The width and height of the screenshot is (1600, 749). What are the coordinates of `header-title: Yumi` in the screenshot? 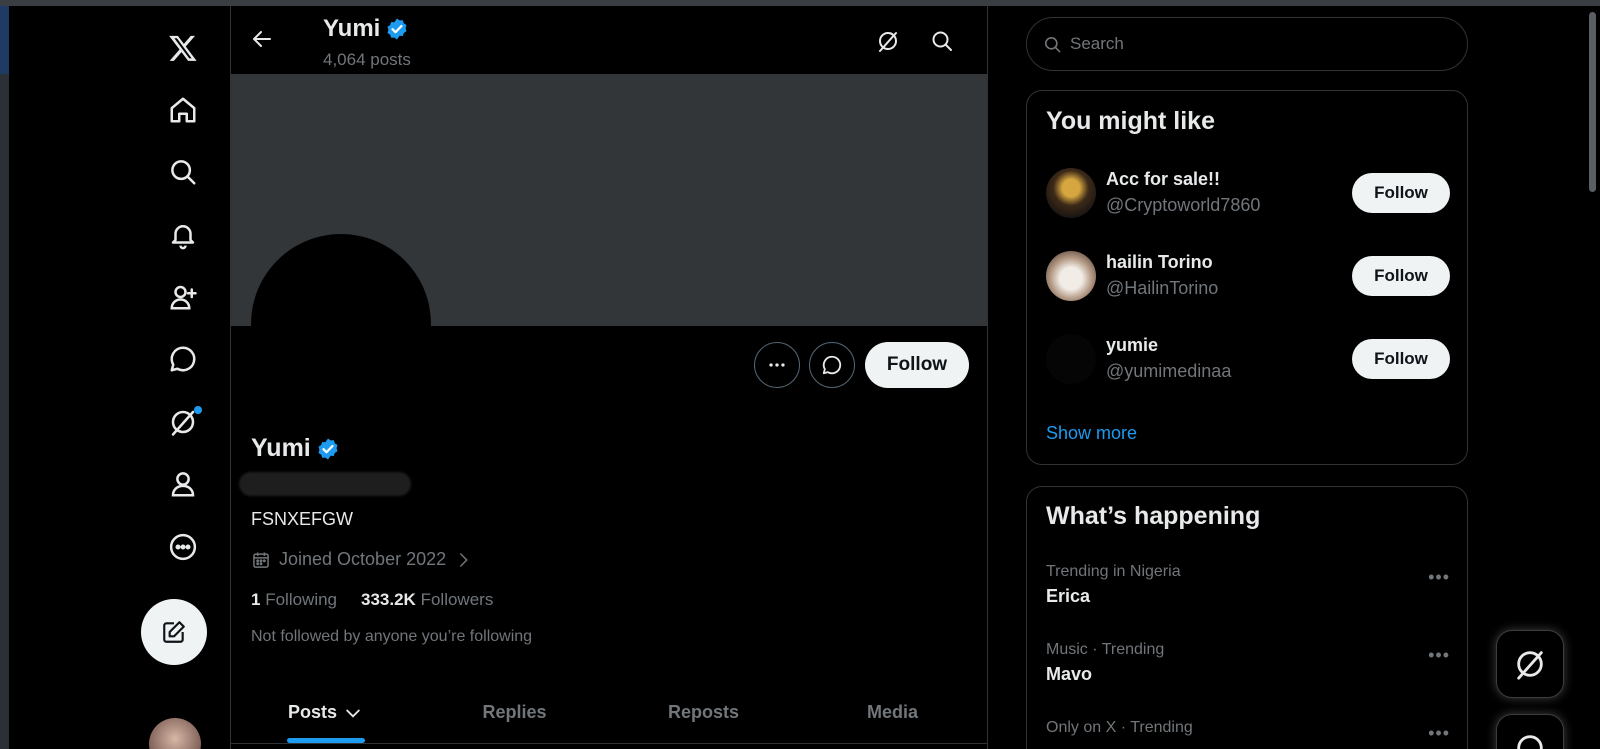 It's located at (366, 29).